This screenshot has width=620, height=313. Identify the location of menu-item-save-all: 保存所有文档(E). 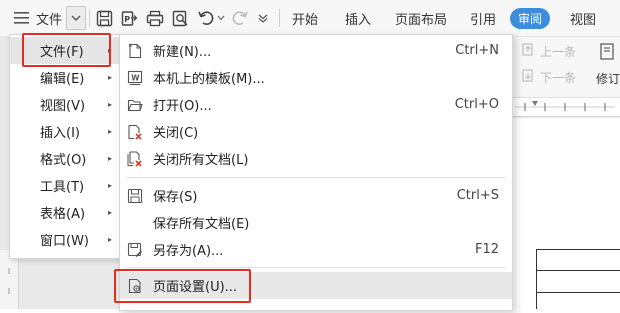
(316, 222).